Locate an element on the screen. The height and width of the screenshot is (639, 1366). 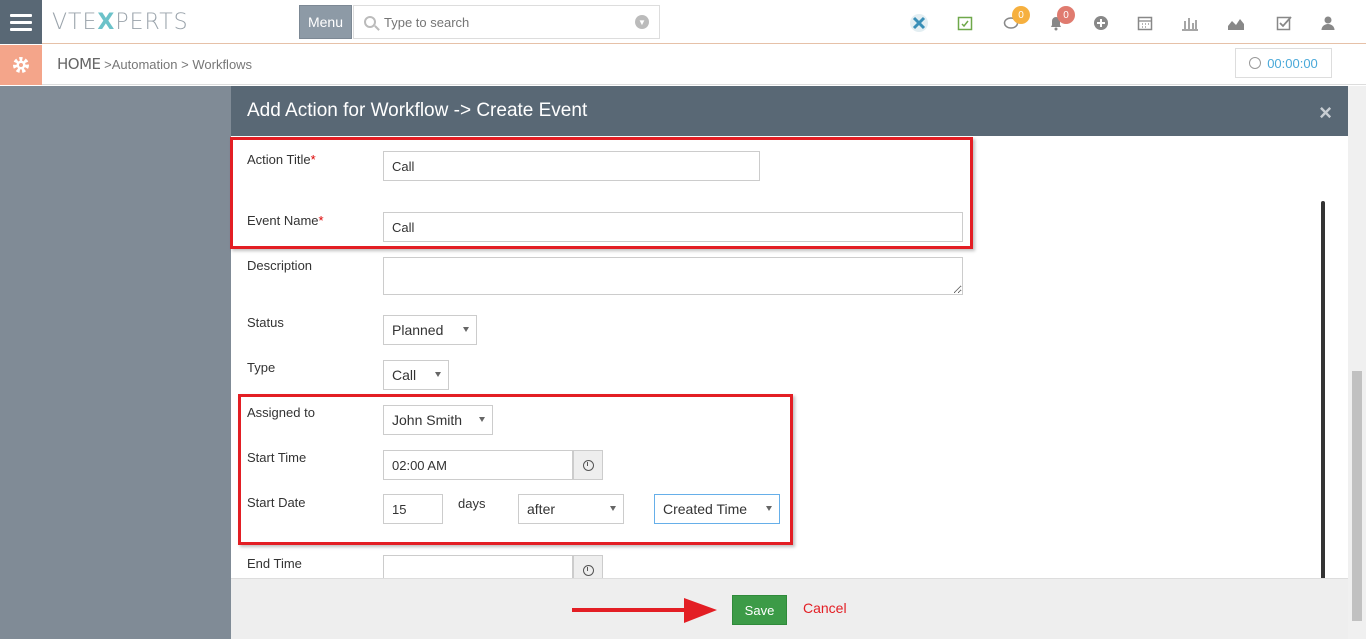
modal-footer: Save Cancel is located at coordinates (789, 608).